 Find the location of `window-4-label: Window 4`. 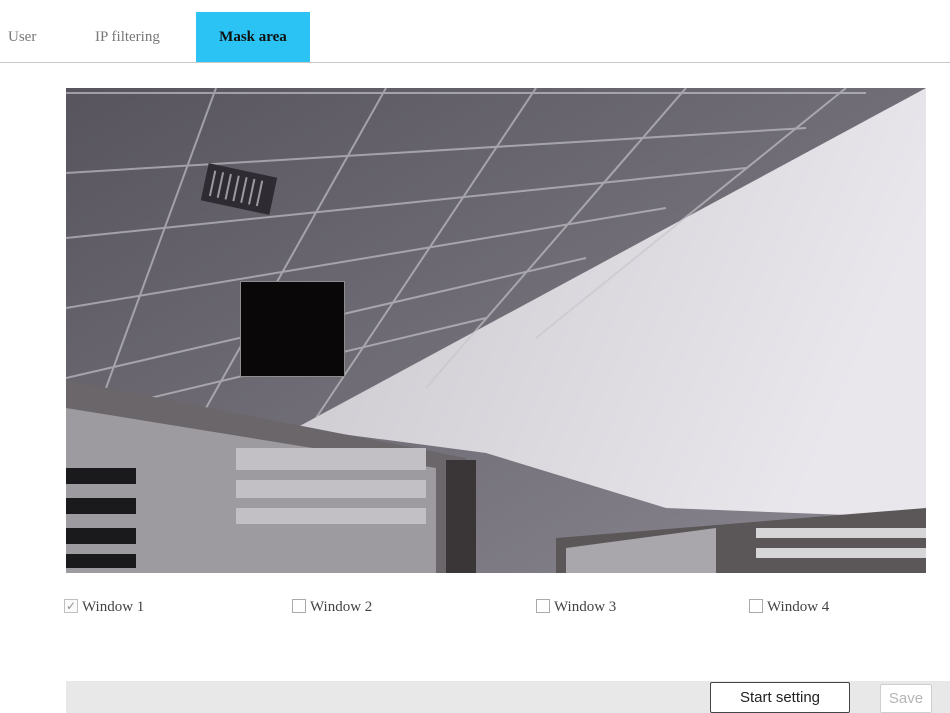

window-4-label: Window 4 is located at coordinates (798, 607).